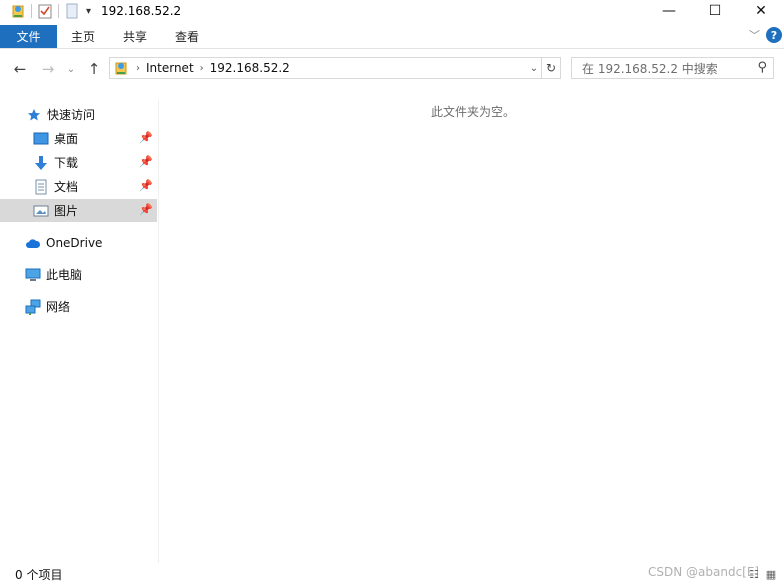 The image size is (784, 585). Describe the element at coordinates (83, 36) in the screenshot. I see `tab-home: 主页` at that location.